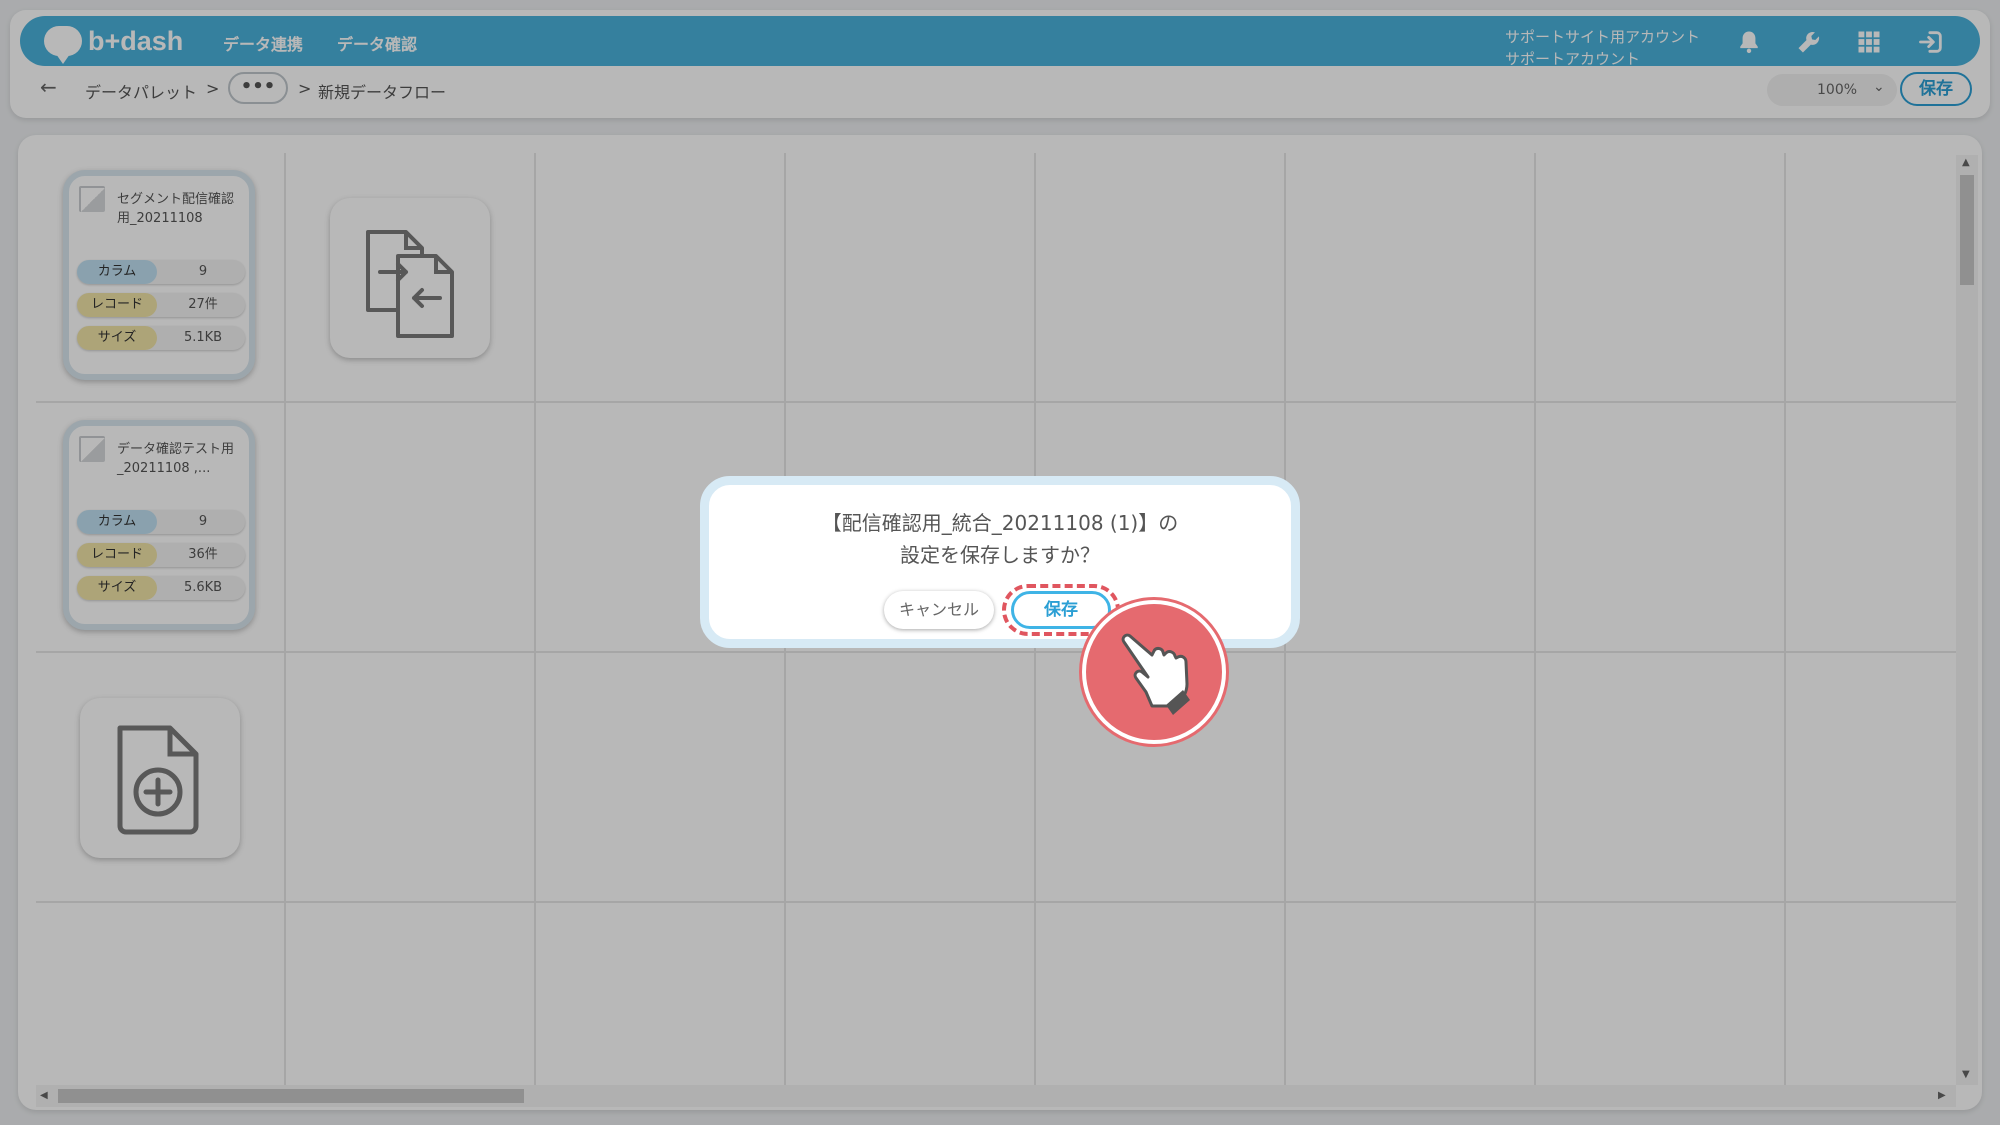  Describe the element at coordinates (1154, 672) in the screenshot. I see `hand-pointer-icon` at that location.